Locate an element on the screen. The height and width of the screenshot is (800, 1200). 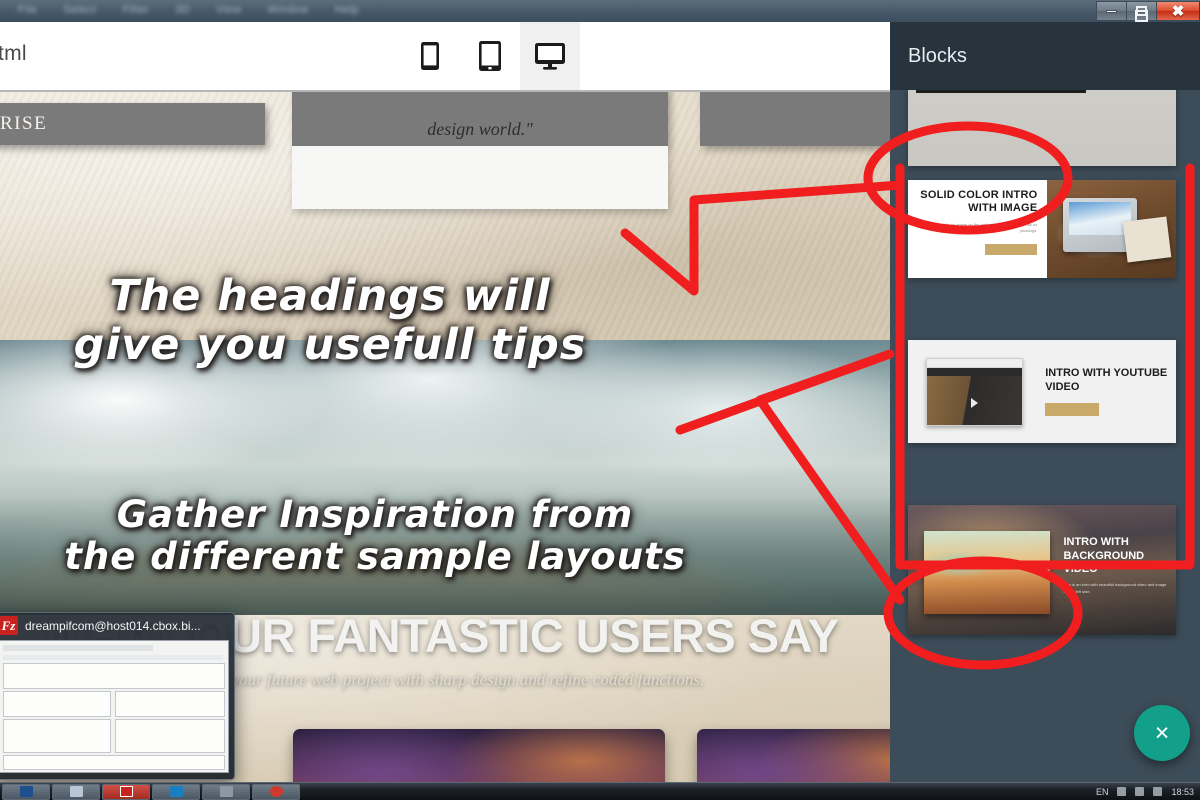
annotation-line: give you usefull tips is located at coordinates (330, 344).